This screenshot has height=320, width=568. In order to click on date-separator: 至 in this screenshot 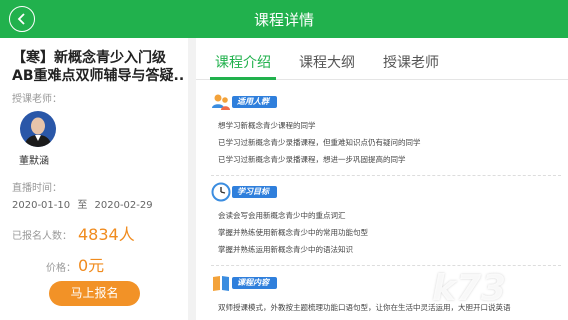, I will do `click(82, 205)`.